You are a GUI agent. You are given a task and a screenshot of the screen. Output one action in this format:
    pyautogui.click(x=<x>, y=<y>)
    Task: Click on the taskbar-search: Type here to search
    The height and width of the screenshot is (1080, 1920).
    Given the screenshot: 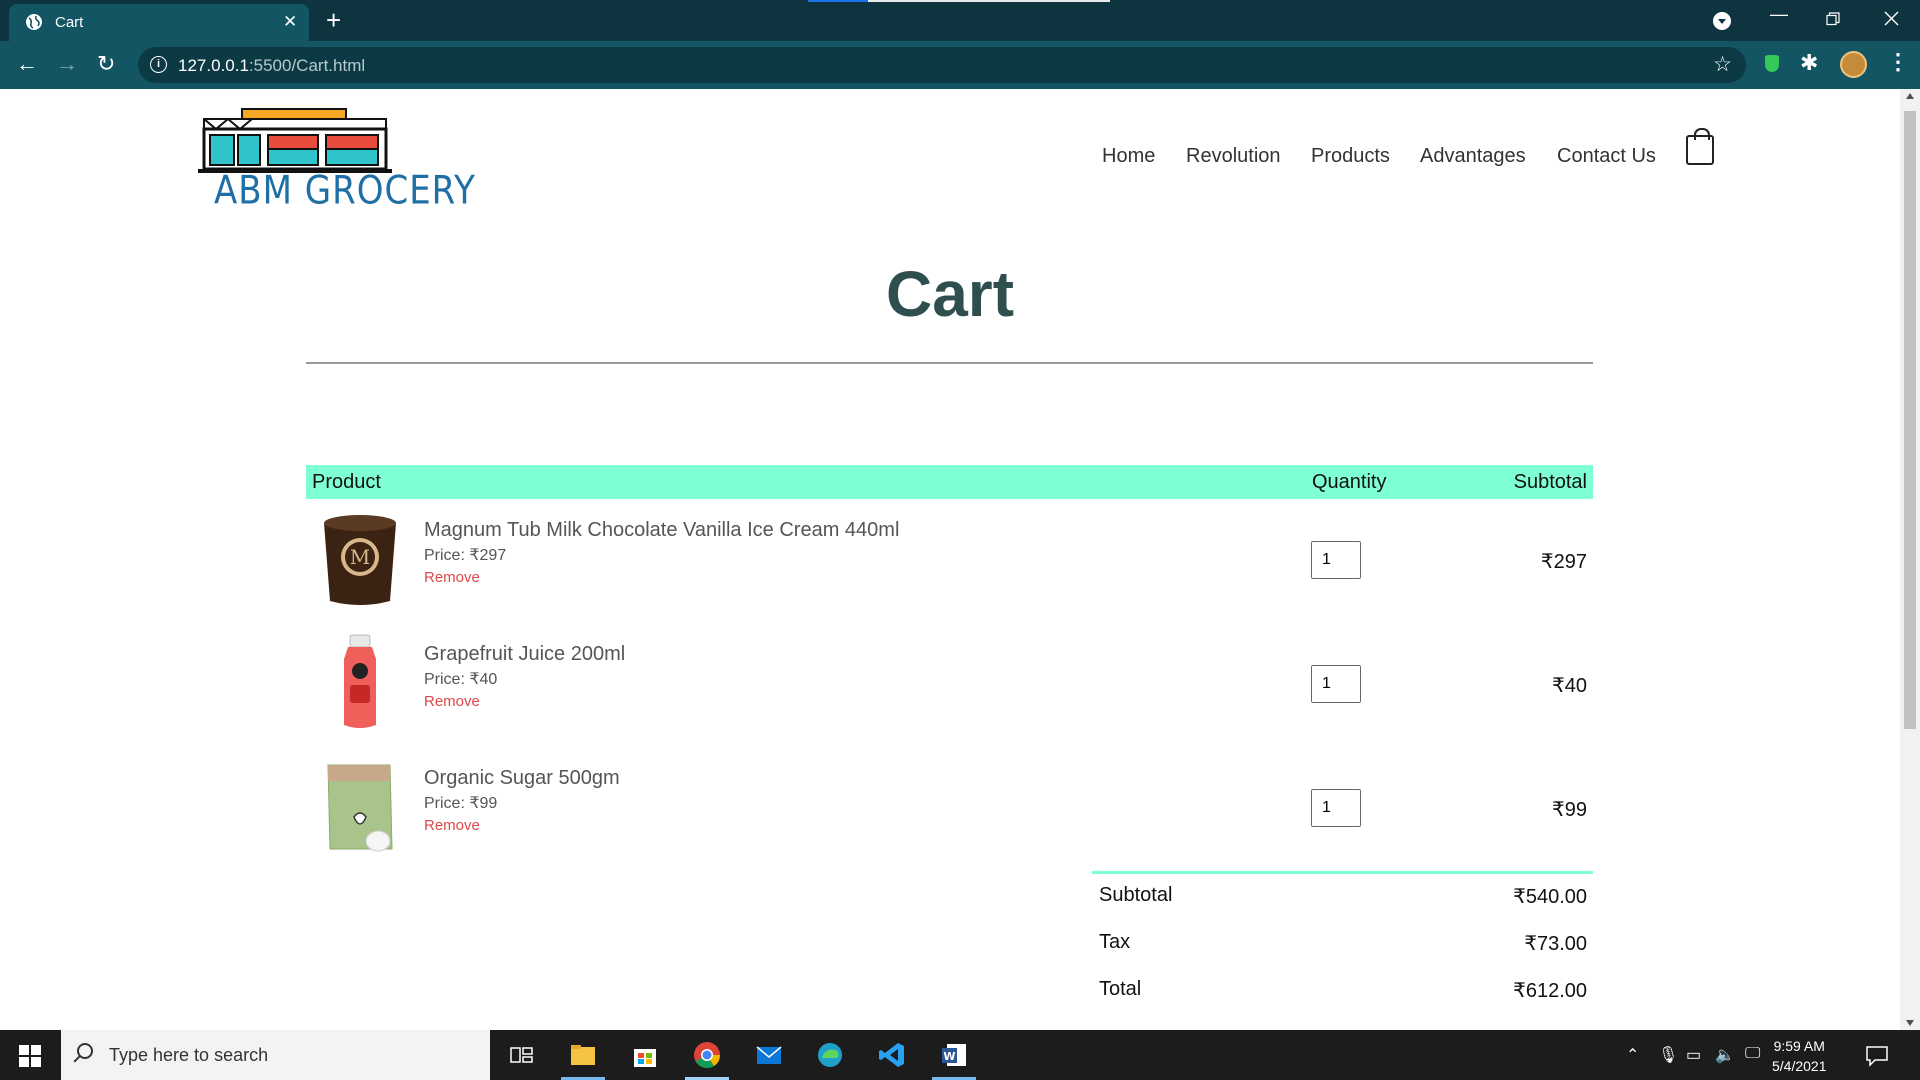 What is the action you would take?
    pyautogui.click(x=275, y=1055)
    